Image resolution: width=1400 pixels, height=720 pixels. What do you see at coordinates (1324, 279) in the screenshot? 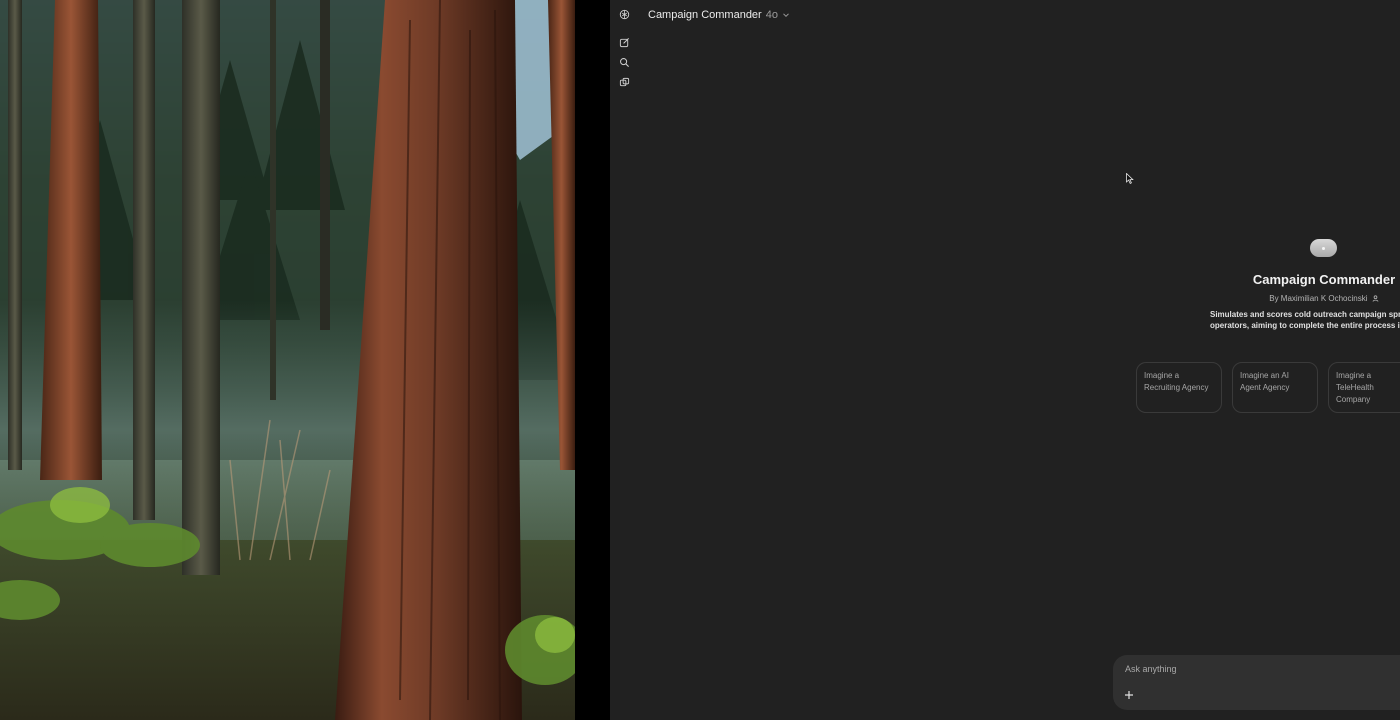
I see `gpt-title: Campaign Commander` at bounding box center [1324, 279].